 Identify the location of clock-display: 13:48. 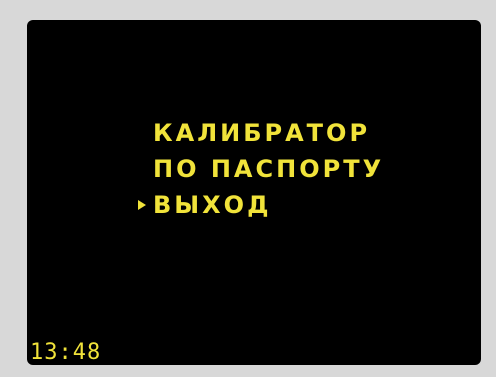
(66, 352).